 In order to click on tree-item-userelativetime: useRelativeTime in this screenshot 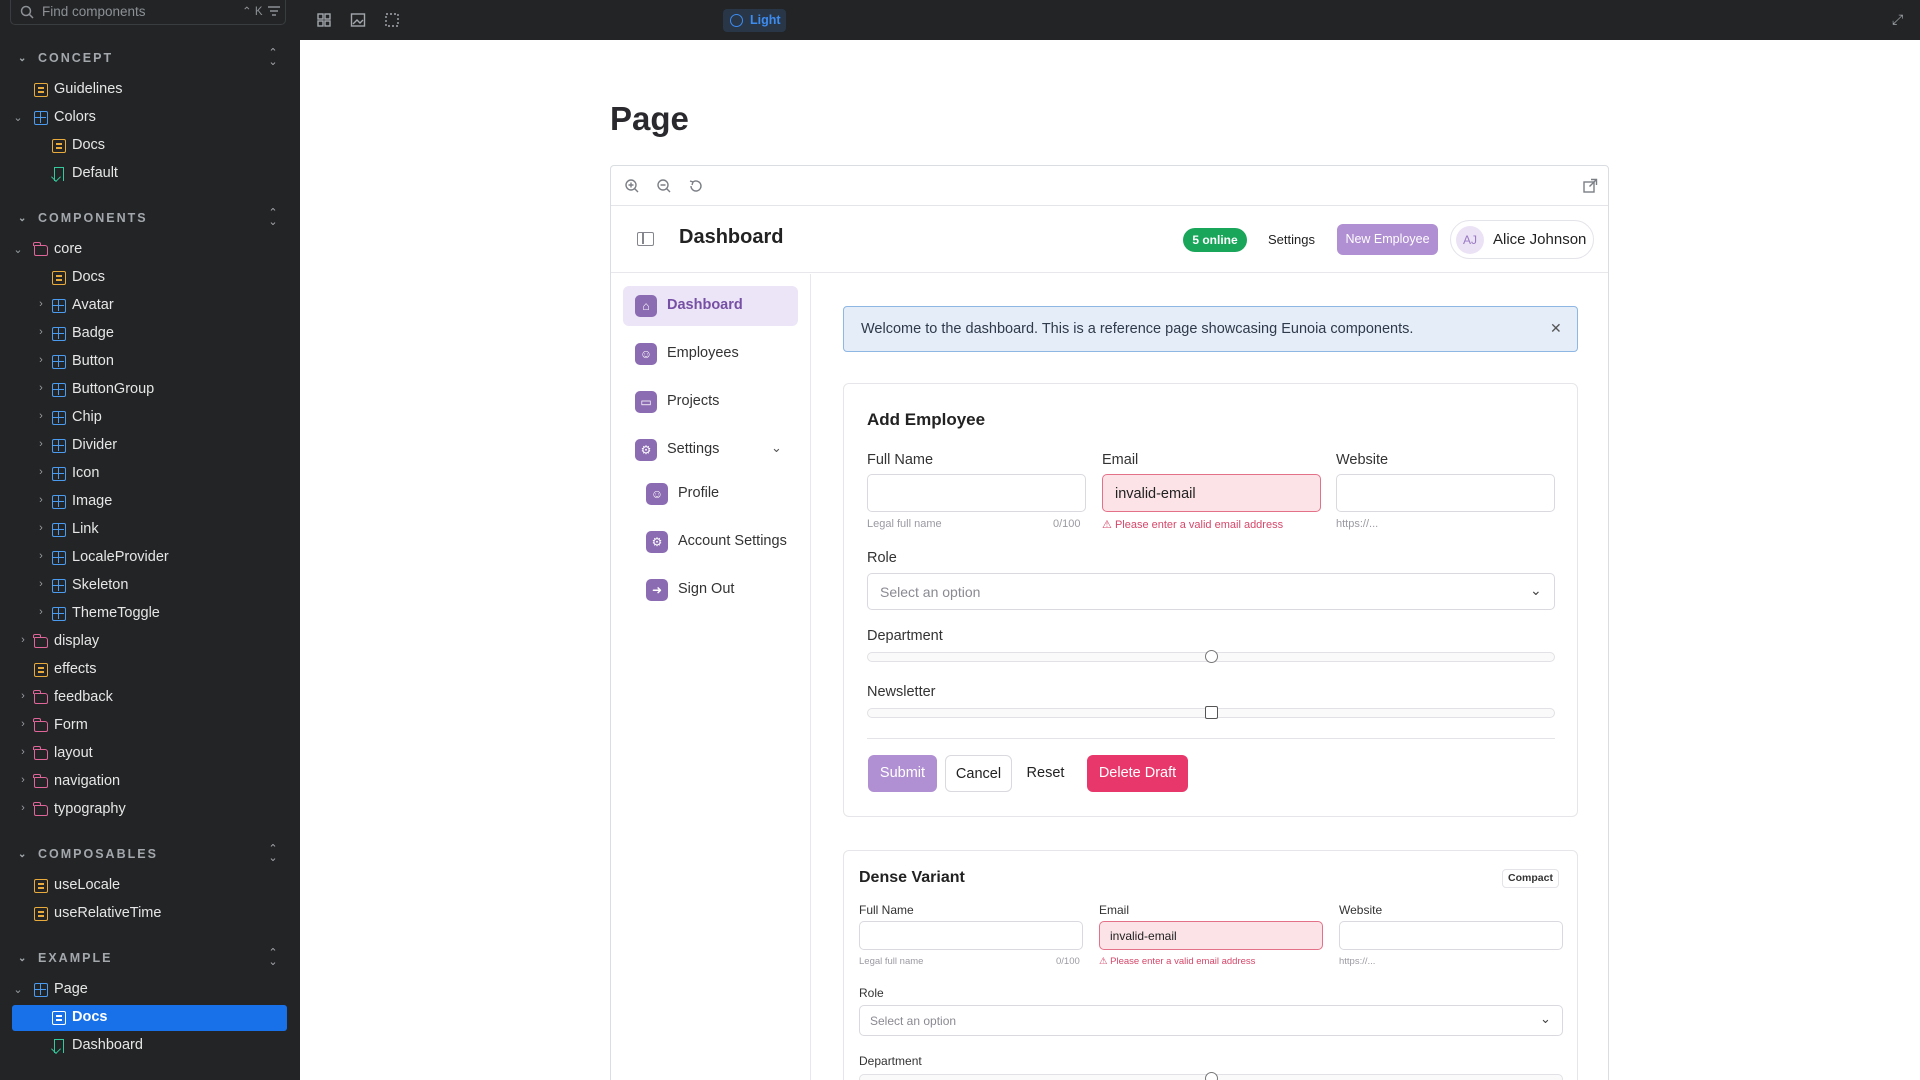, I will do `click(149, 914)`.